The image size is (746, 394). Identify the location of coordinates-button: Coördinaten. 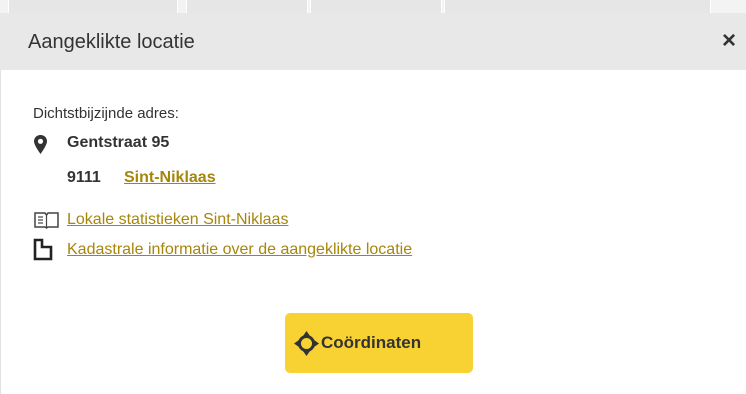
(379, 343).